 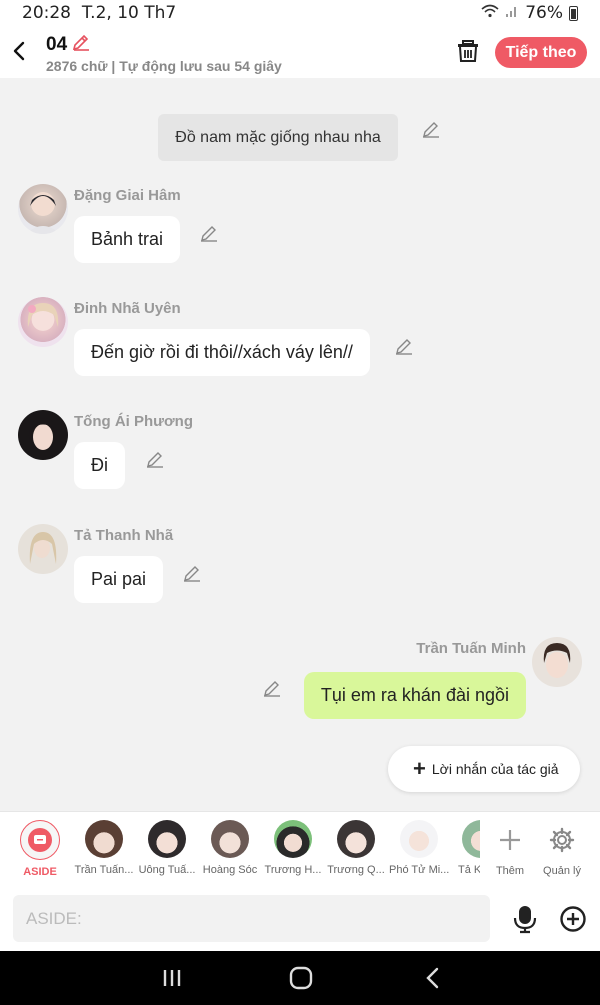 I want to click on character-label: Tả K, so click(x=469, y=870).